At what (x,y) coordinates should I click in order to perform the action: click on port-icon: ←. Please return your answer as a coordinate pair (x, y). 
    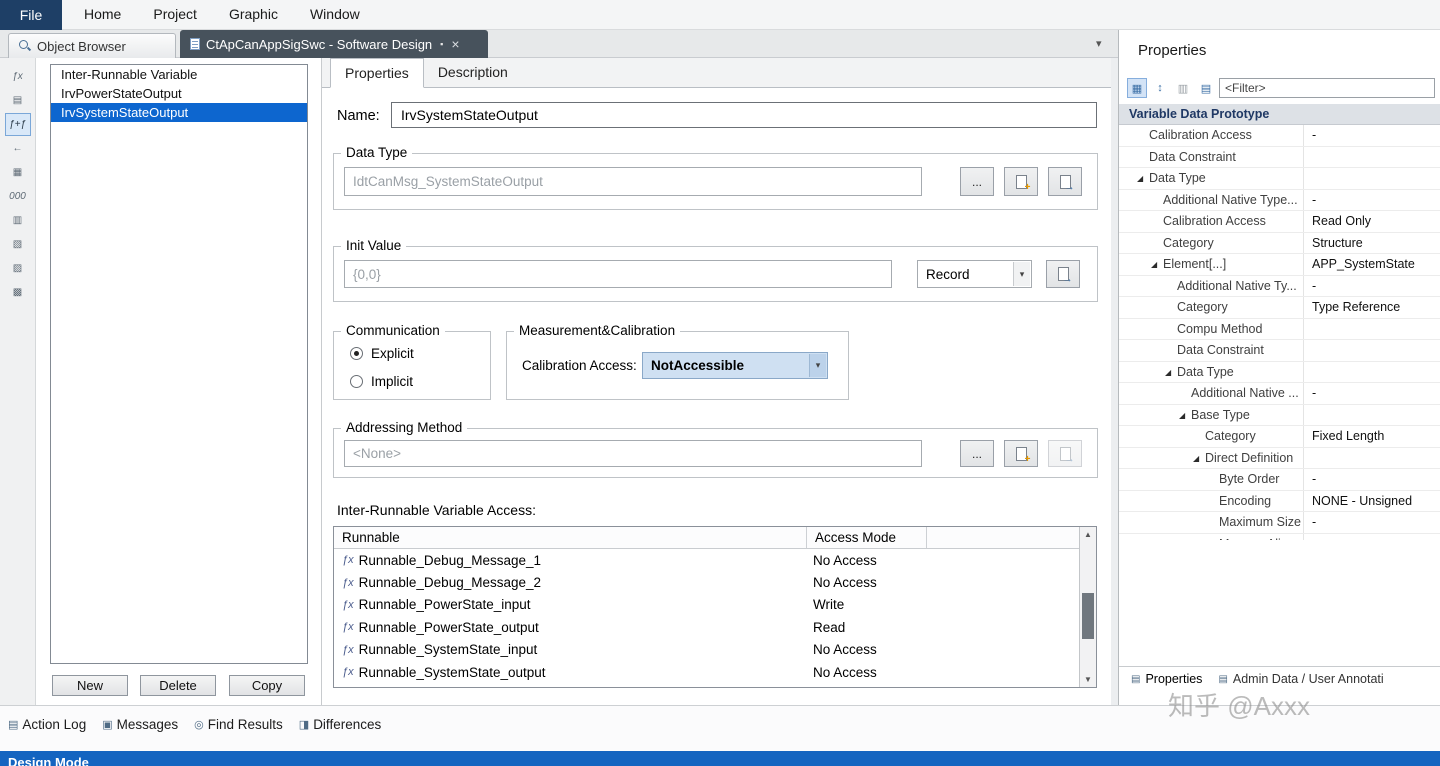
    Looking at the image, I should click on (18, 148).